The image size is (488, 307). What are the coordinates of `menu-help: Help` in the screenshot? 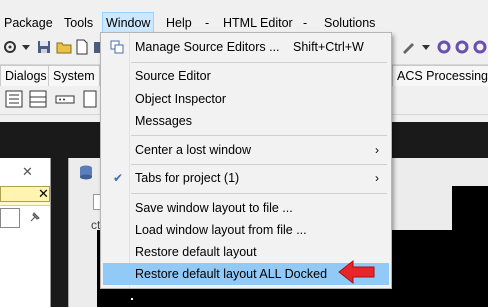 It's located at (179, 23).